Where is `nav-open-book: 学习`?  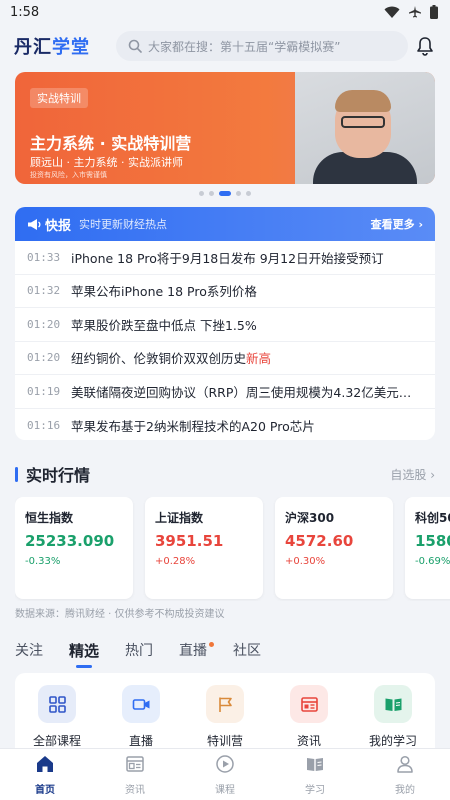 nav-open-book: 学习 is located at coordinates (315, 774).